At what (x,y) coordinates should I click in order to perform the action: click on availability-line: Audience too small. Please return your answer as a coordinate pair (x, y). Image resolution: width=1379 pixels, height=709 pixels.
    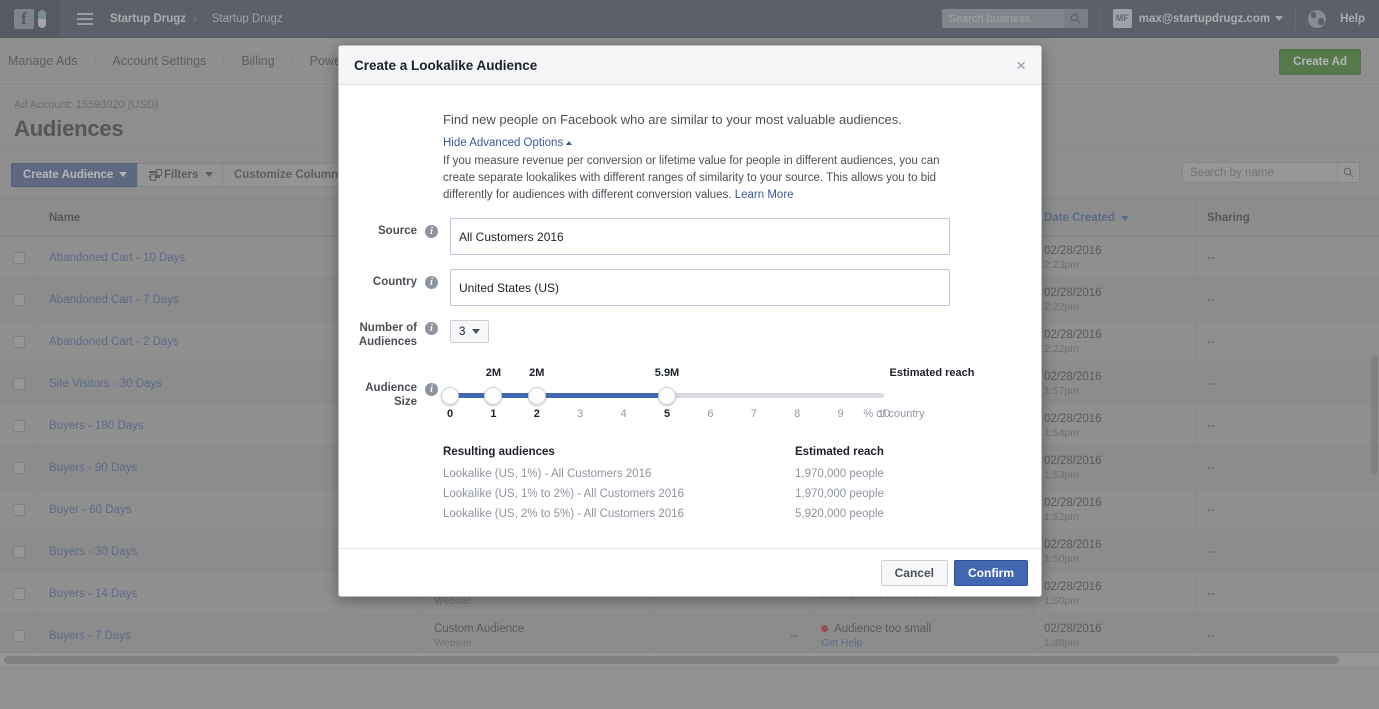
    Looking at the image, I should click on (921, 629).